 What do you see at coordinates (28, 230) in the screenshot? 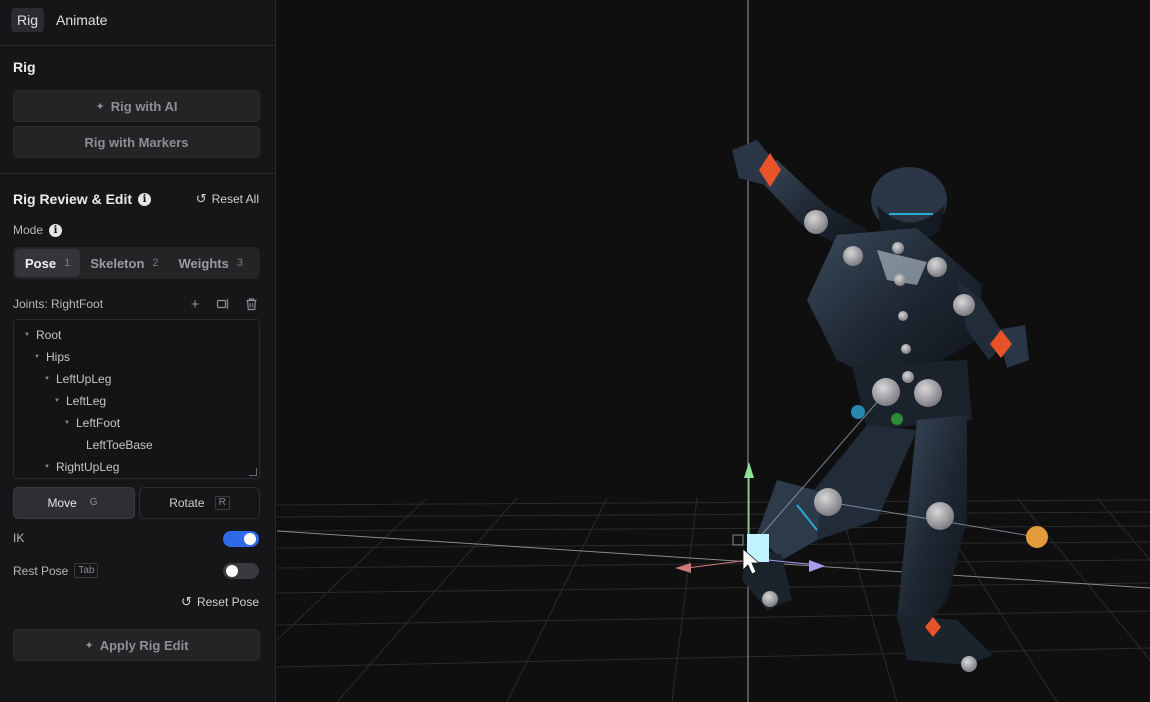
I see `mode-label-text: Mode` at bounding box center [28, 230].